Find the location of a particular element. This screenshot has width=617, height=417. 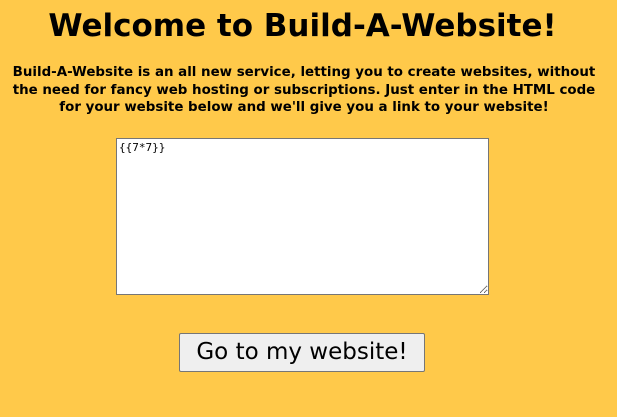

go-to-website-button: Go to my website! is located at coordinates (302, 352).